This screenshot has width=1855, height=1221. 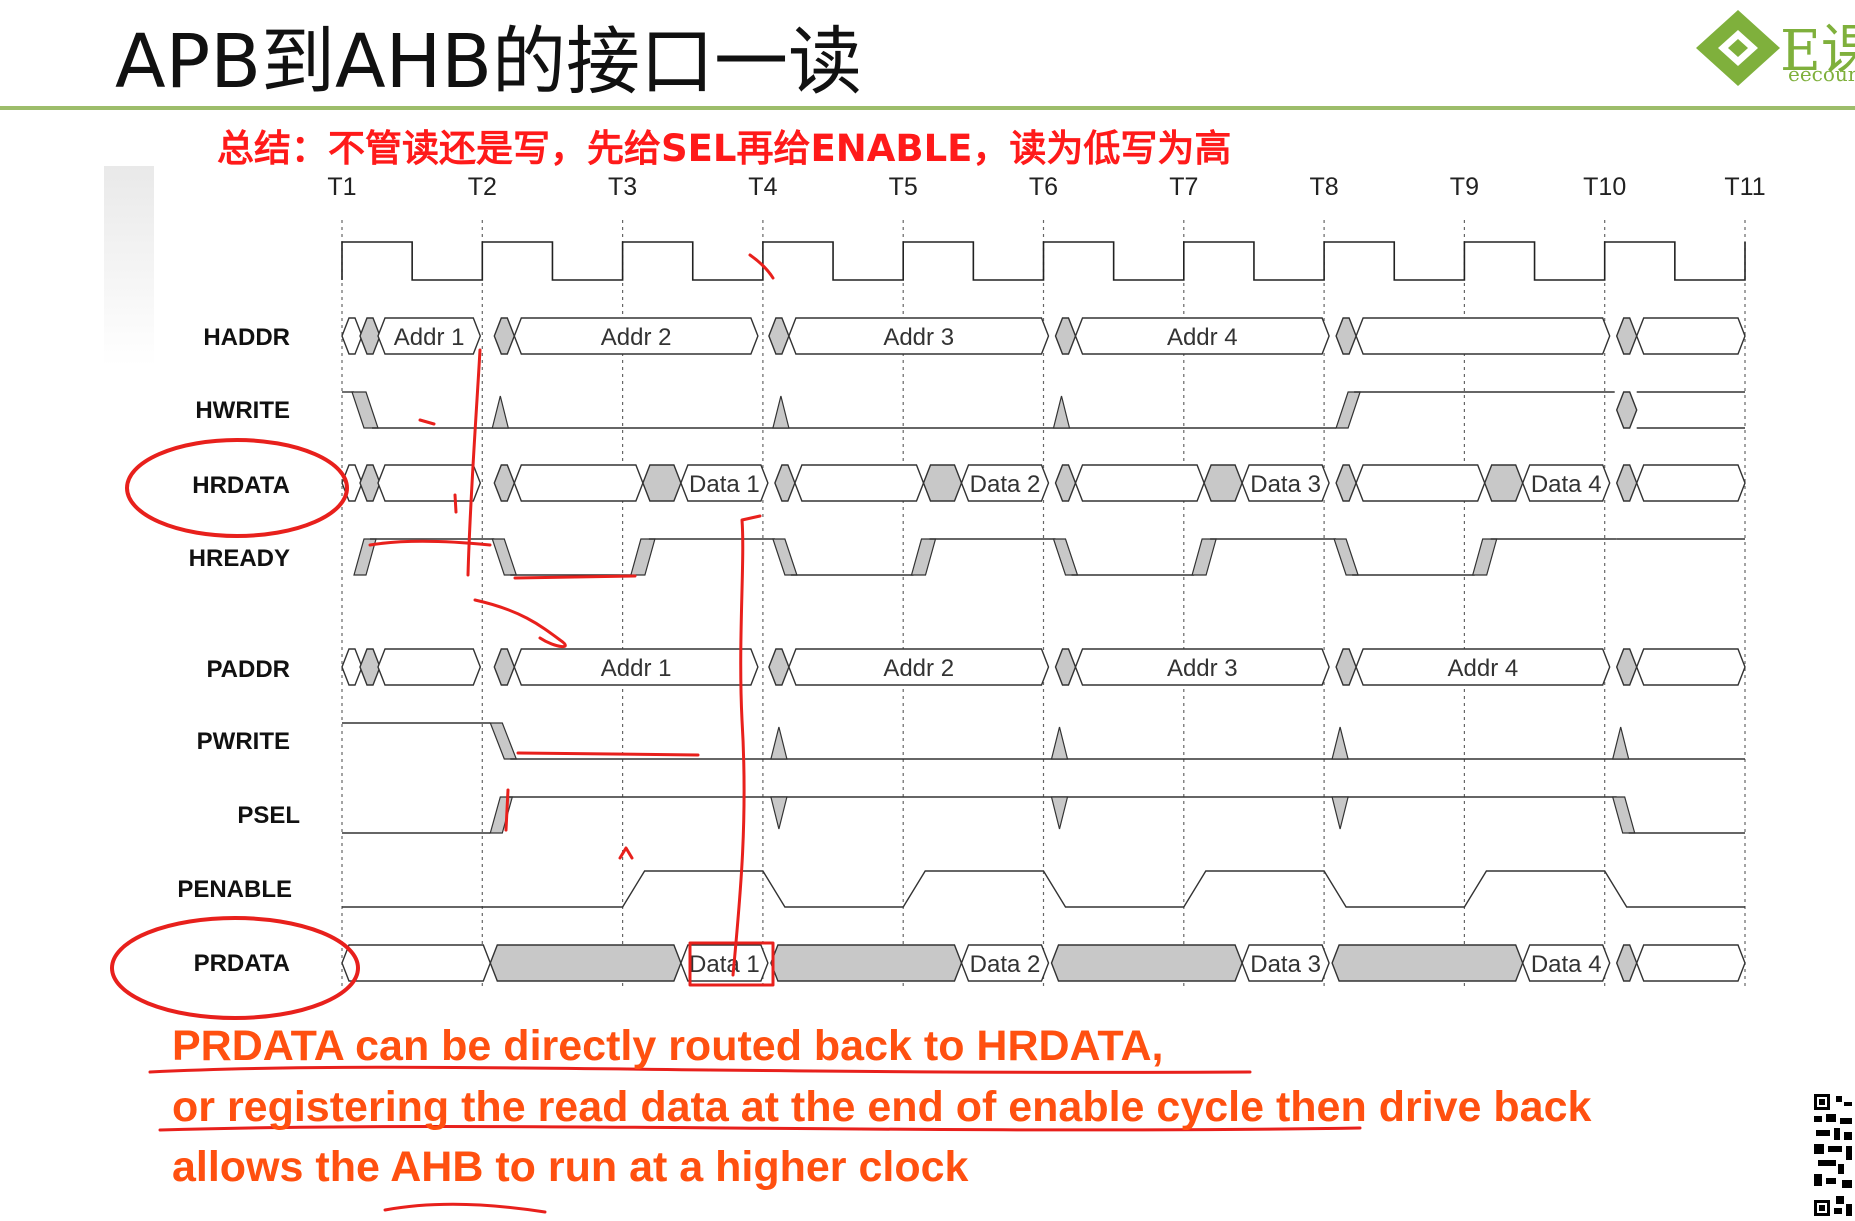 I want to click on cycle-label: T8, so click(x=1324, y=187).